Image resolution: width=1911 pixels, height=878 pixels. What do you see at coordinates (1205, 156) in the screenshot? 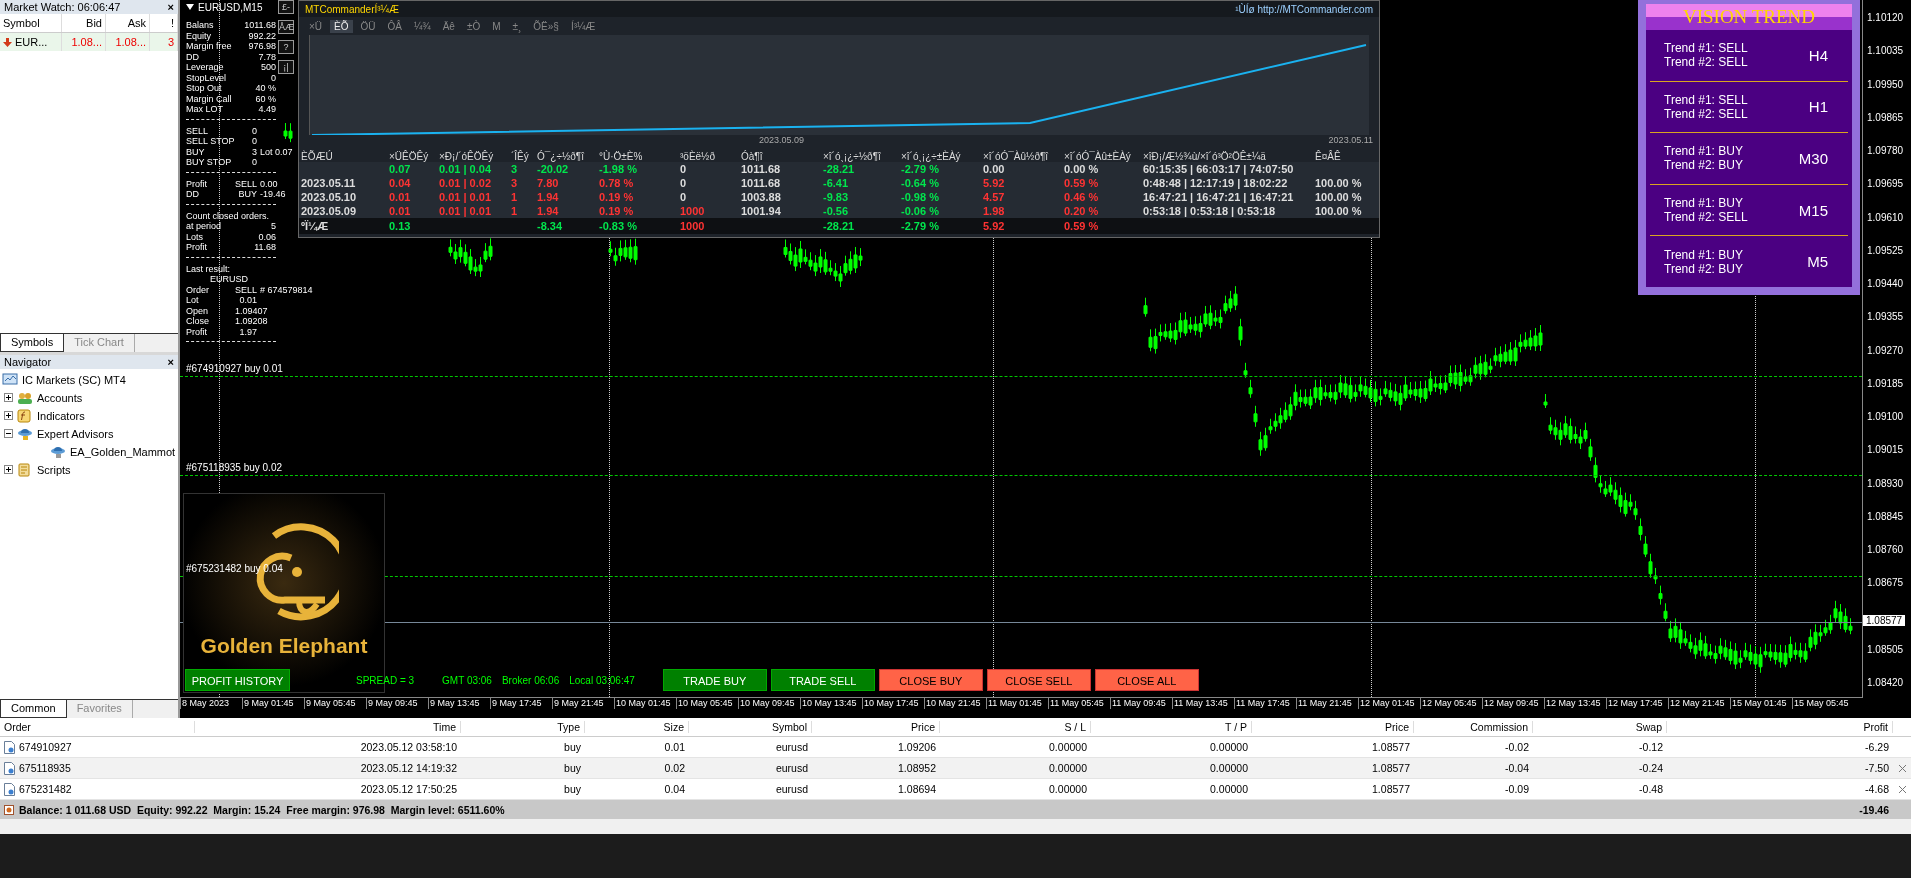
I see `column-header: ×îÐ¡/Æ½¾ù/×î´ó³Ö²ÖÊ±¼ä` at bounding box center [1205, 156].